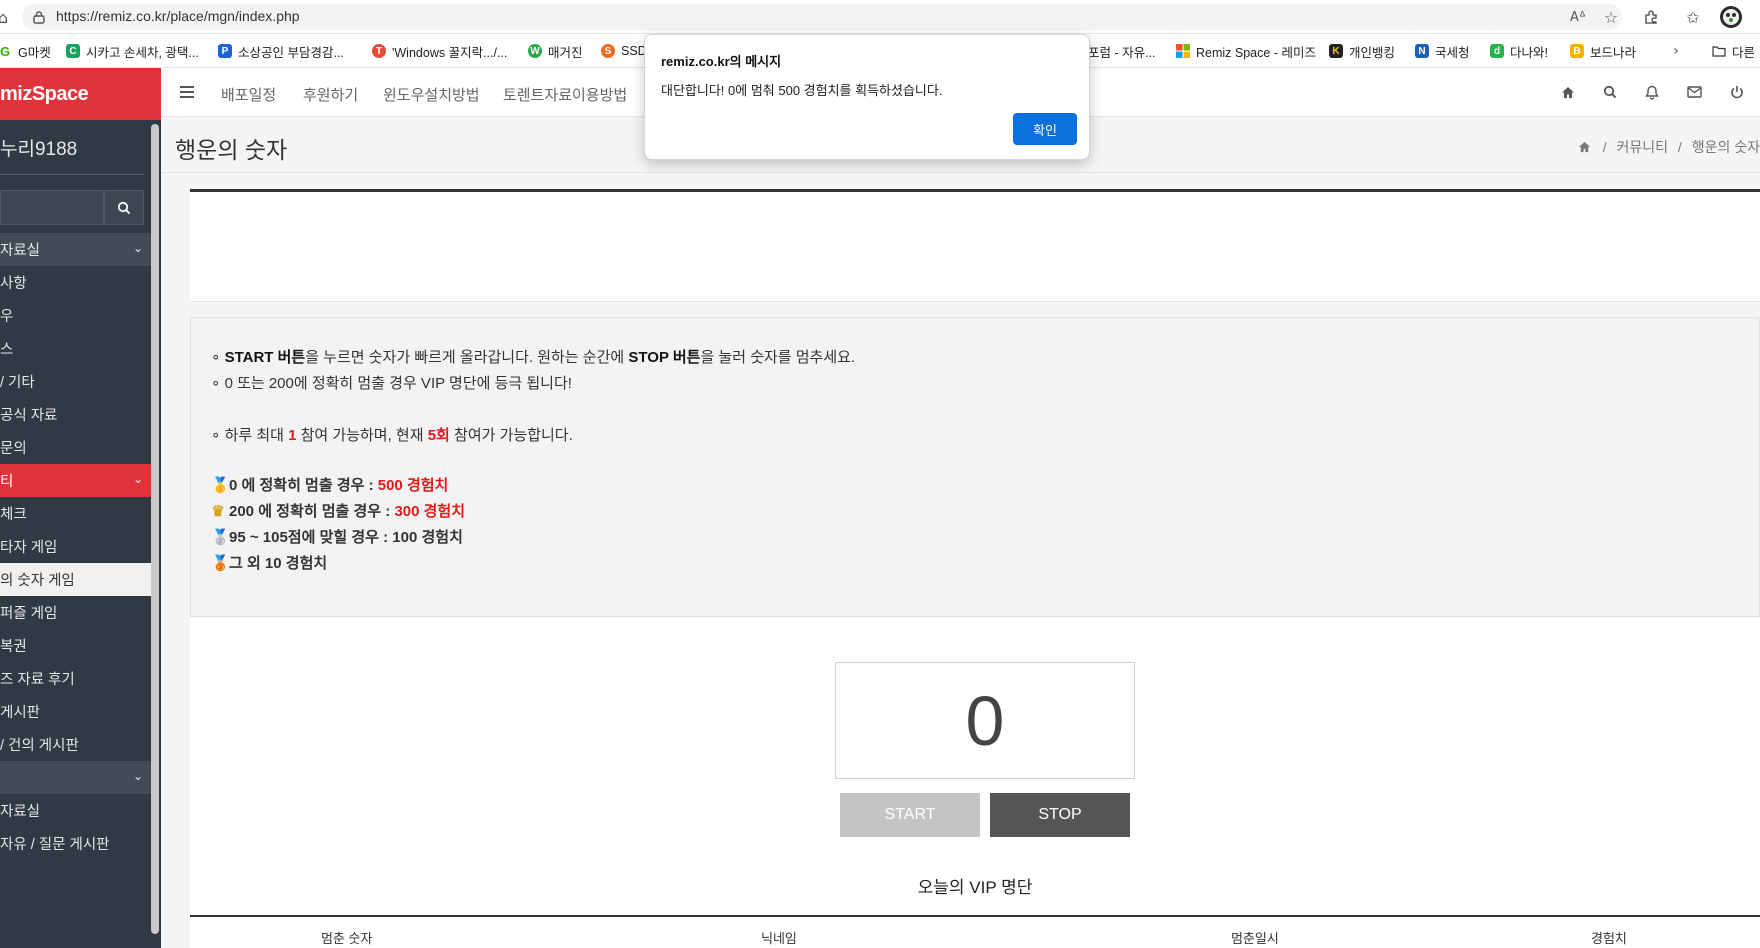  Describe the element at coordinates (1603, 51) in the screenshot. I see `bookmark-boardnara: B 보드나라` at that location.